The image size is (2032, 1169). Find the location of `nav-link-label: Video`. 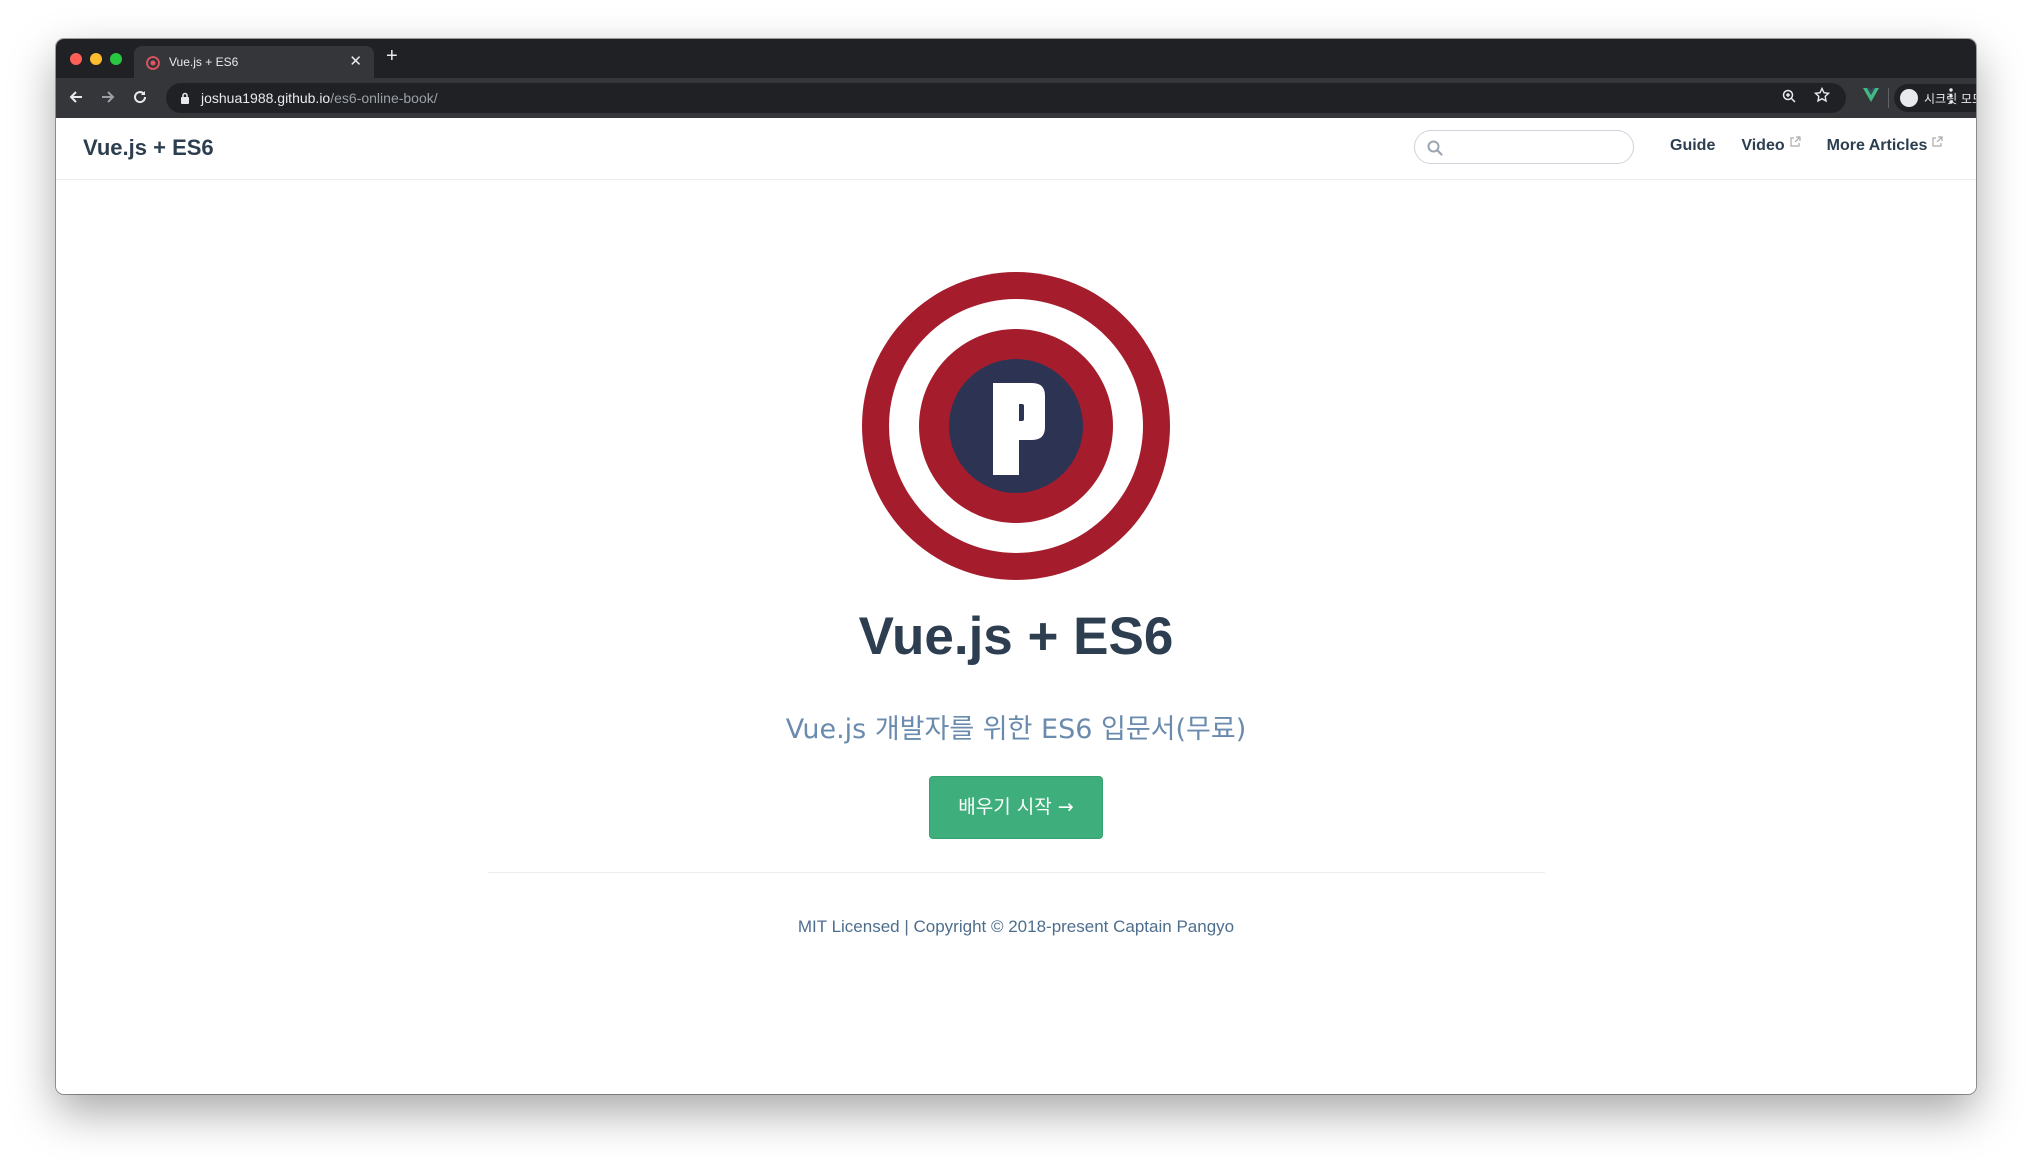

nav-link-label: Video is located at coordinates (1763, 145).